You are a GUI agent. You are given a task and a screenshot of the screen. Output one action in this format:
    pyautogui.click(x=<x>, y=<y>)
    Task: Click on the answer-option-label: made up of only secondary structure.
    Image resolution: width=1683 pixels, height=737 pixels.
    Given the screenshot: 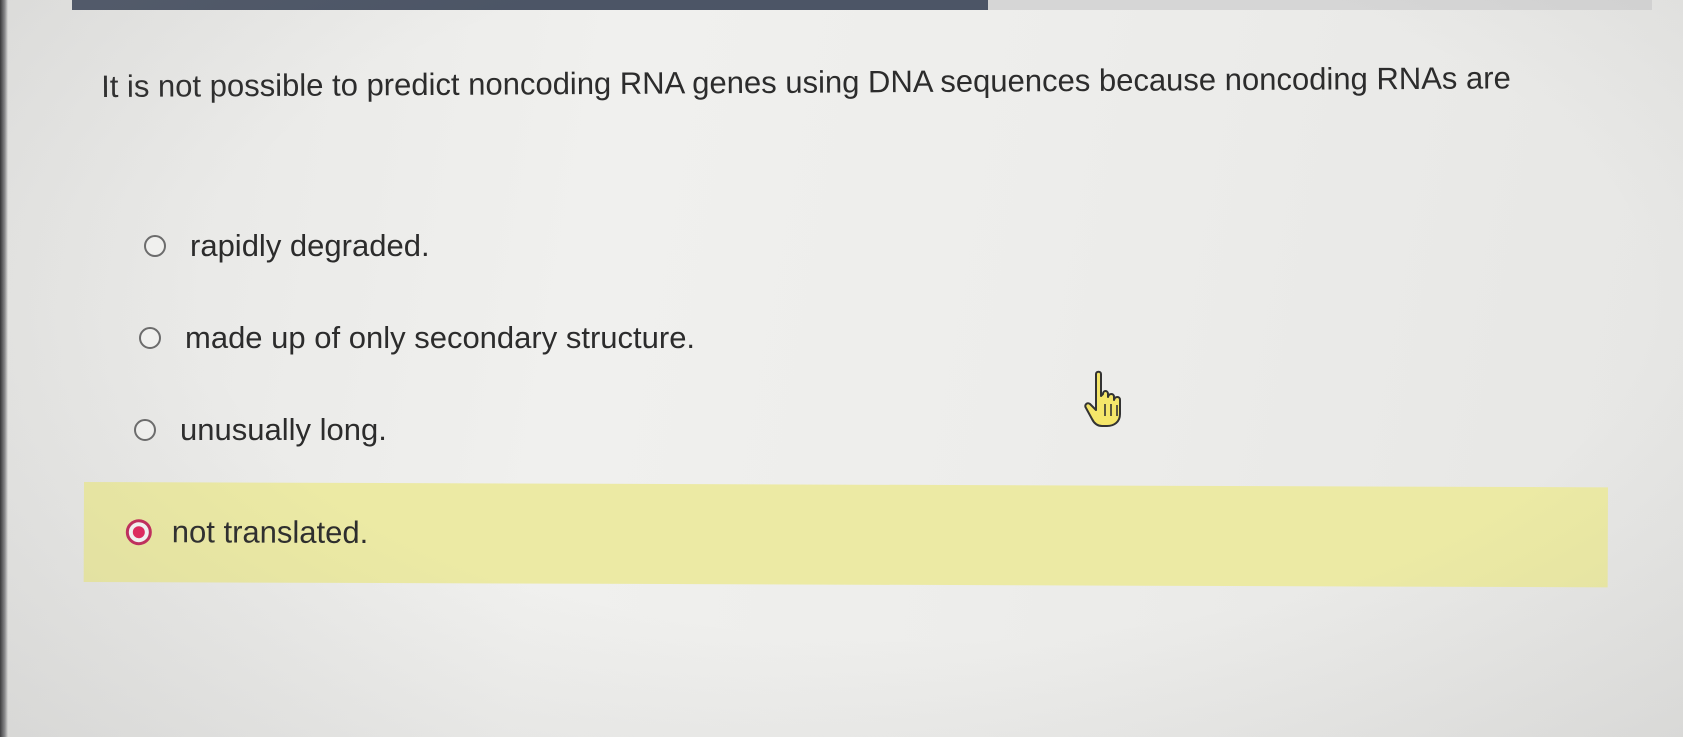 What is the action you would take?
    pyautogui.click(x=440, y=337)
    